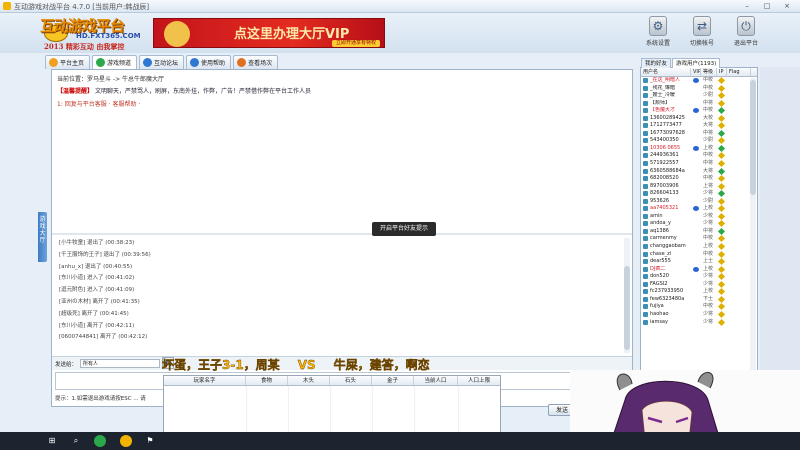 This screenshot has height=450, width=800. Describe the element at coordinates (699, 103) in the screenshot. I see `user-row: 【颓师】 中将` at that location.